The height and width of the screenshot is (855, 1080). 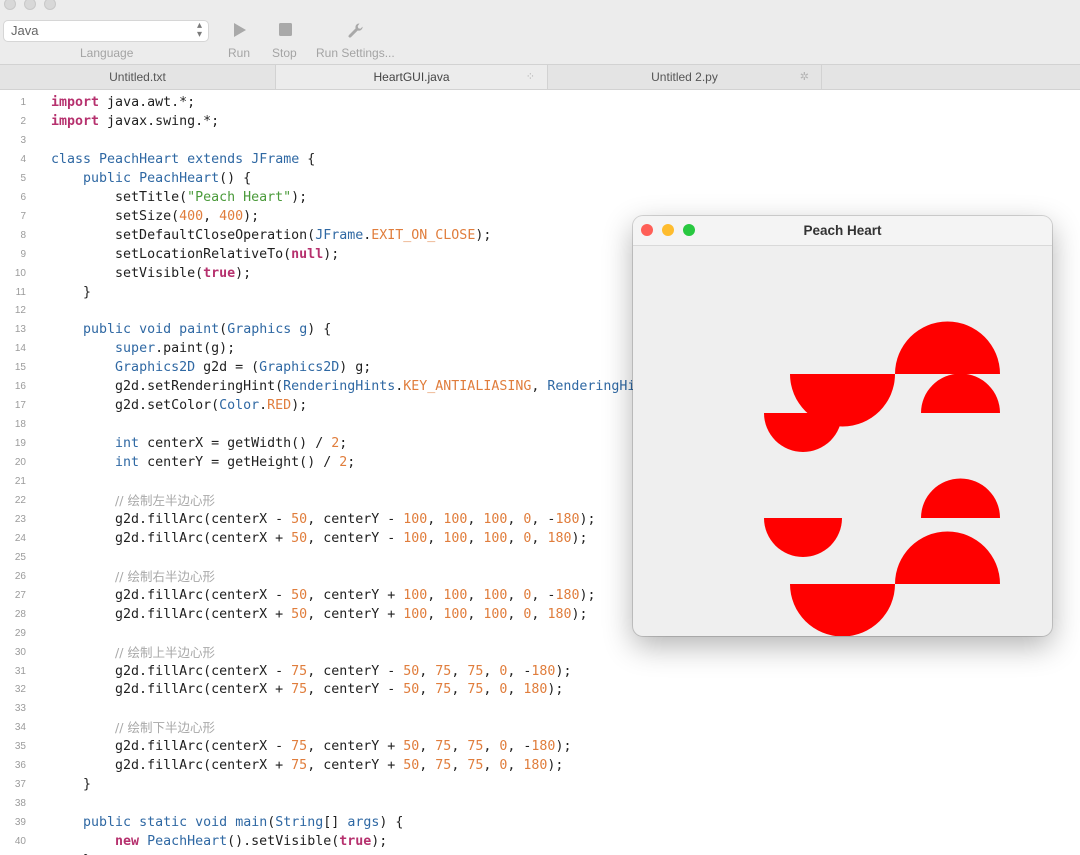 What do you see at coordinates (540, 784) in the screenshot?
I see `code-line: 37 }` at bounding box center [540, 784].